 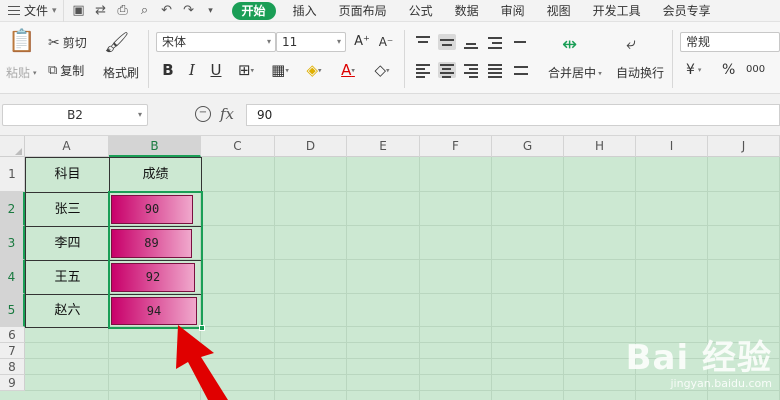 What do you see at coordinates (67, 209) in the screenshot?
I see `cell-A2: 张三` at bounding box center [67, 209].